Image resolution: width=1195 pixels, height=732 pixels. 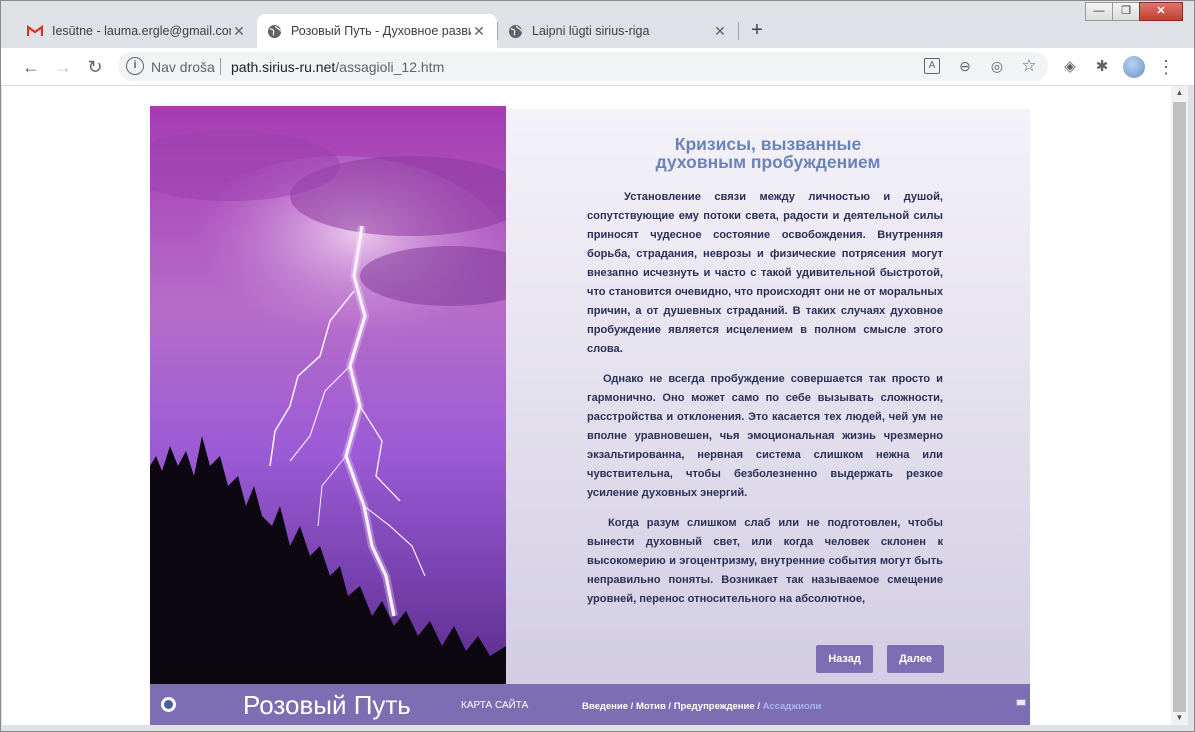 What do you see at coordinates (768, 144) in the screenshot?
I see `page-title-line1: Кризисы, вызванные` at bounding box center [768, 144].